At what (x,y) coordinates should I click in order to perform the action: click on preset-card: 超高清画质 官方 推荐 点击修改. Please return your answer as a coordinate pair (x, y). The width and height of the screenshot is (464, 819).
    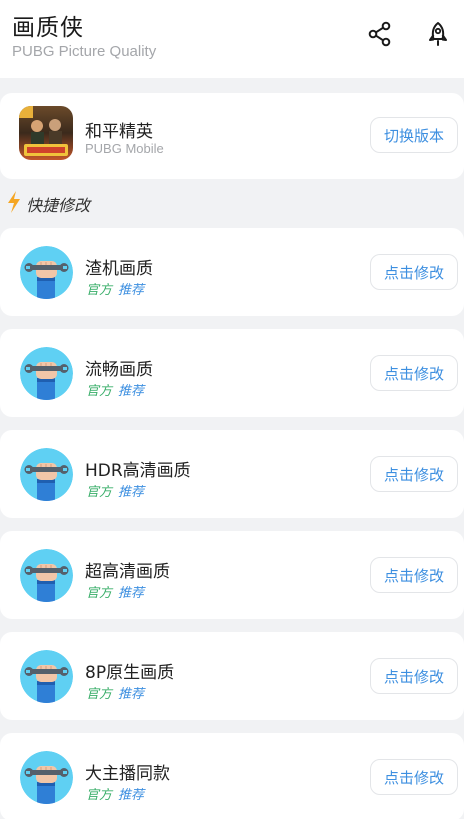
    Looking at the image, I should click on (232, 575).